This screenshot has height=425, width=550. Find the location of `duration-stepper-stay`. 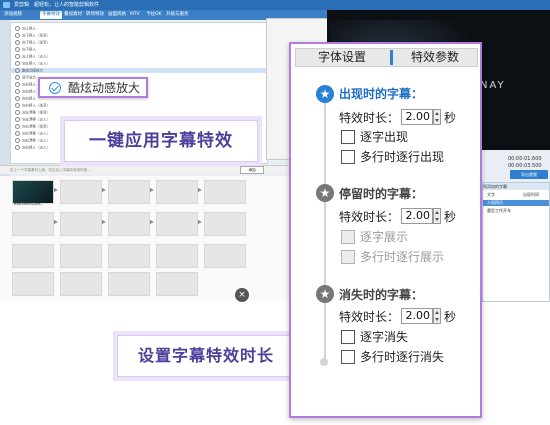

duration-stepper-stay is located at coordinates (437, 216).